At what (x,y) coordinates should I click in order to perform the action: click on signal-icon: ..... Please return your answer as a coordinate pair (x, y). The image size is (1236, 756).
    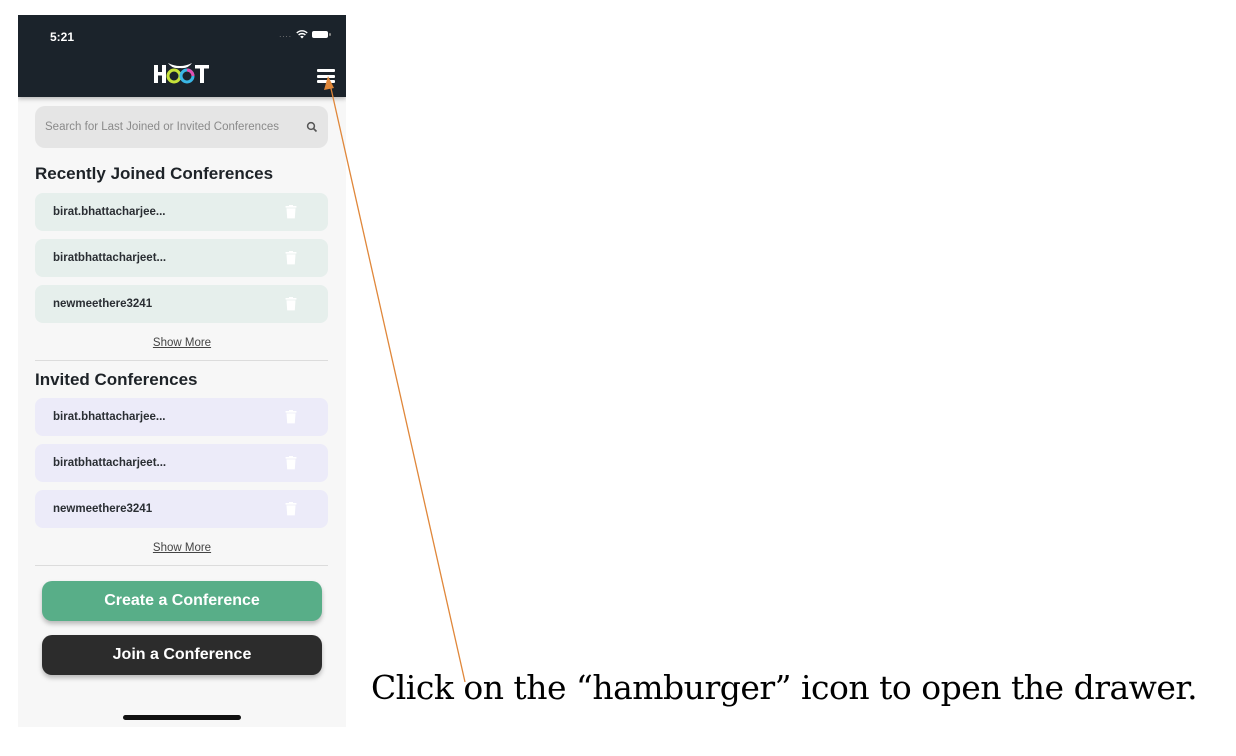
    Looking at the image, I should click on (285, 34).